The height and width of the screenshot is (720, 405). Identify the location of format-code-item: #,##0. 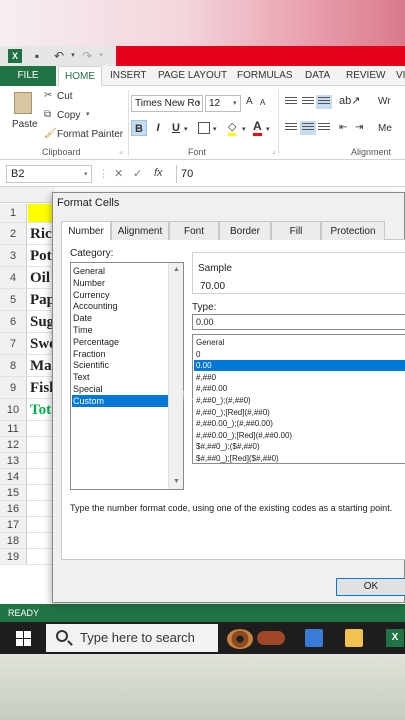
(299, 377).